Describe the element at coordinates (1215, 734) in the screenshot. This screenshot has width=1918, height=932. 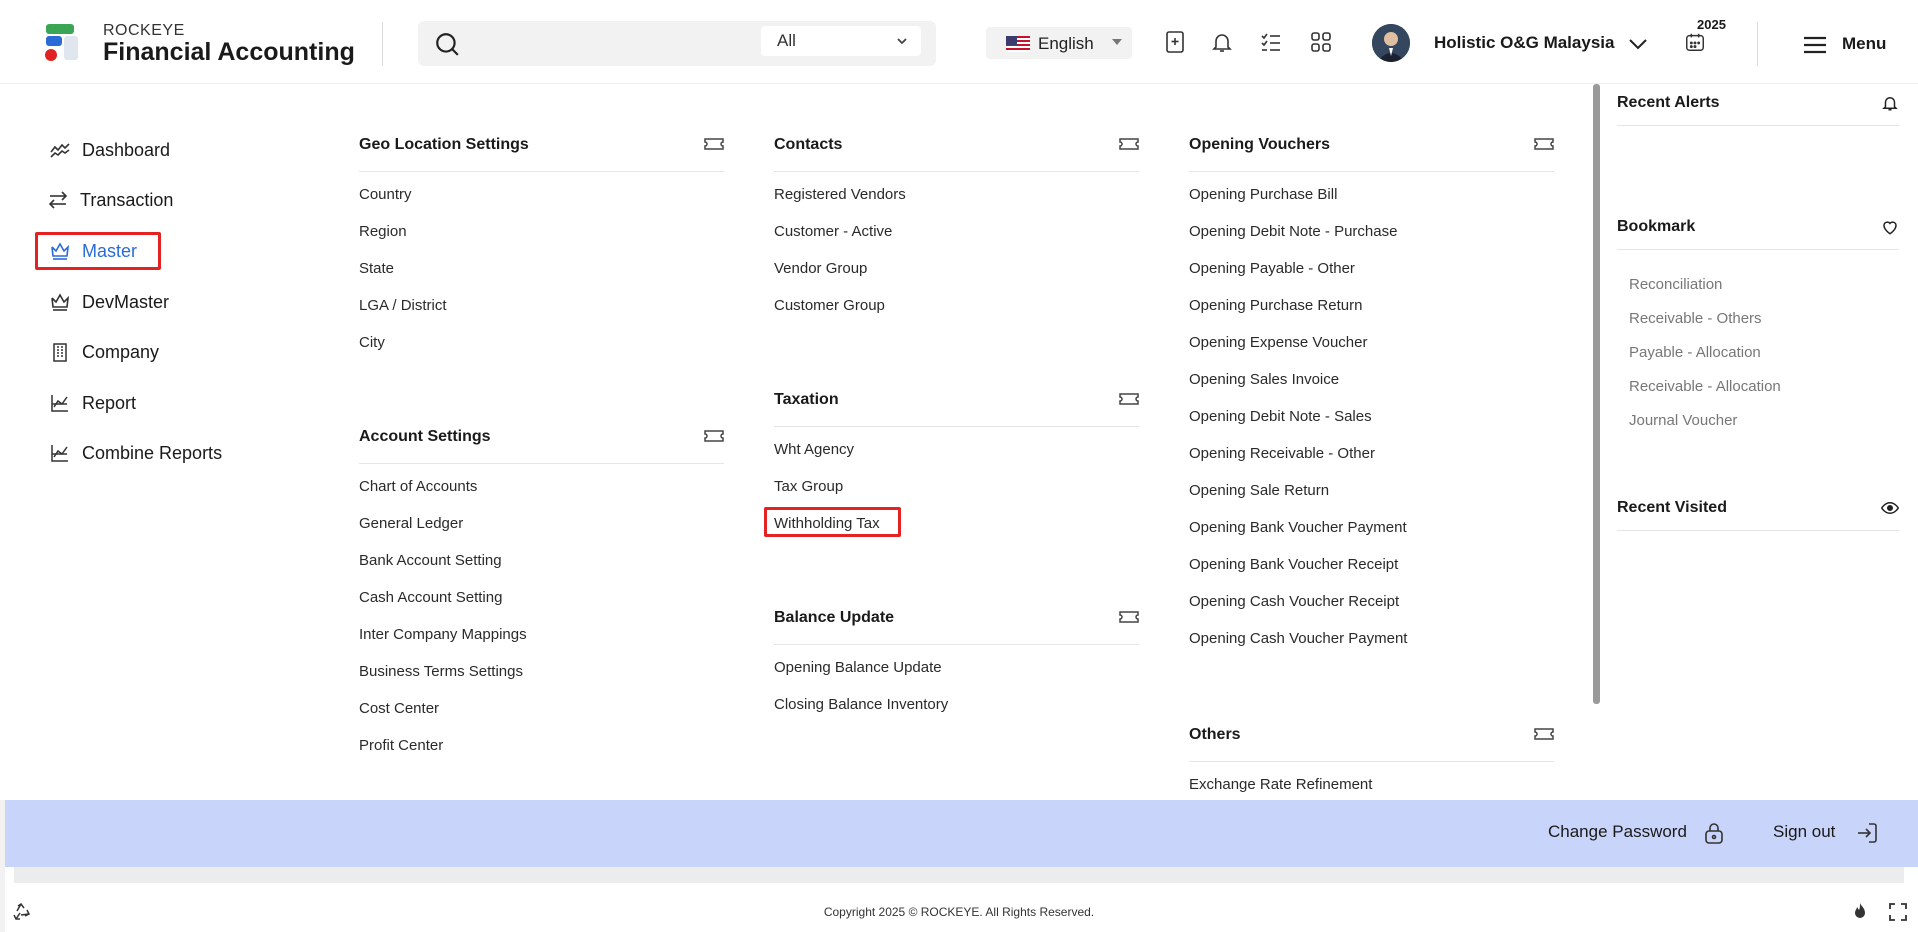
I see `section-title-text: Others` at that location.